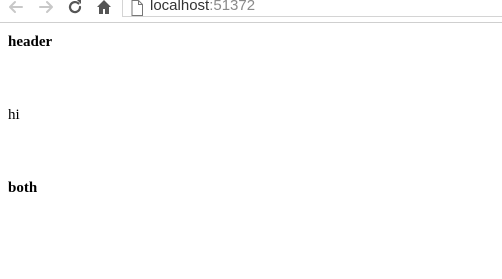 The image size is (502, 279). I want to click on both-text: both, so click(23, 188).